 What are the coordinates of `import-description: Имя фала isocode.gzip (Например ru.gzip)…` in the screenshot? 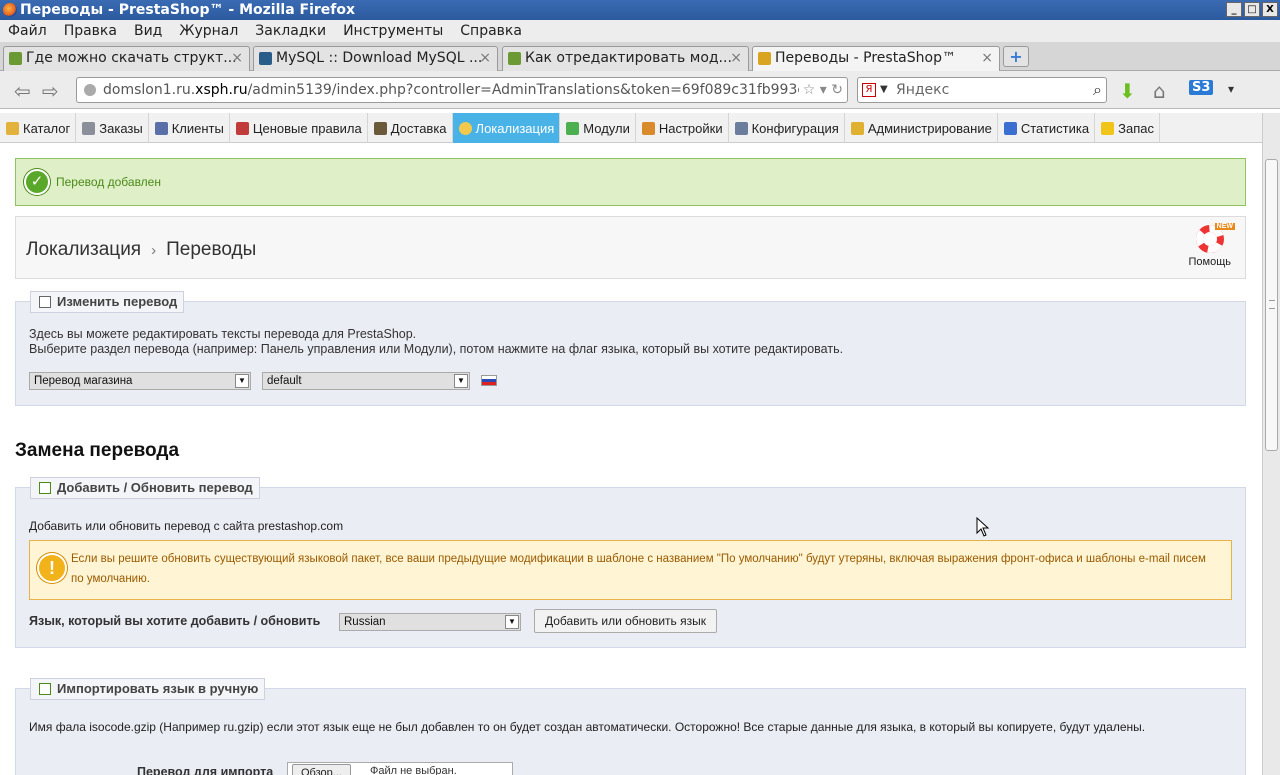 It's located at (587, 727).